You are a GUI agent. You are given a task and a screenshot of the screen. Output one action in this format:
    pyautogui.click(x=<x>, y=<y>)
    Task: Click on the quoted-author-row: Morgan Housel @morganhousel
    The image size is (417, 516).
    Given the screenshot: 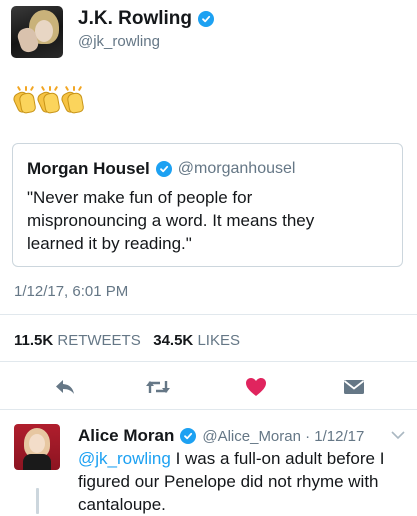 What is the action you would take?
    pyautogui.click(x=161, y=169)
    